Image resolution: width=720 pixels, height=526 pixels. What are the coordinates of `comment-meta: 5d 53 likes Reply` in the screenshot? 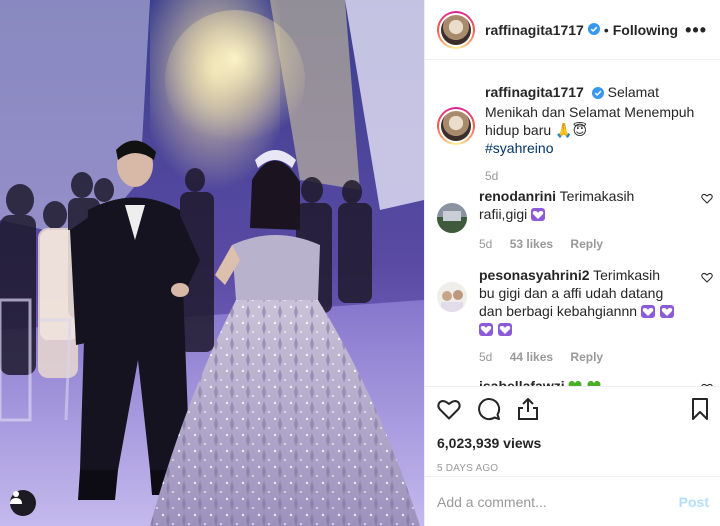 It's located at (594, 244).